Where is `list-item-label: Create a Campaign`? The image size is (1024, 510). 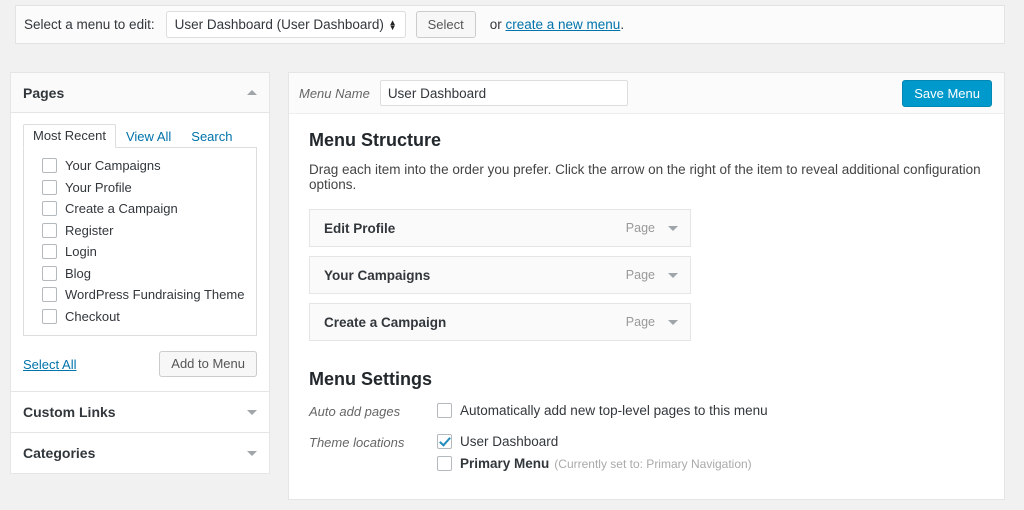
list-item-label: Create a Campaign is located at coordinates (121, 209).